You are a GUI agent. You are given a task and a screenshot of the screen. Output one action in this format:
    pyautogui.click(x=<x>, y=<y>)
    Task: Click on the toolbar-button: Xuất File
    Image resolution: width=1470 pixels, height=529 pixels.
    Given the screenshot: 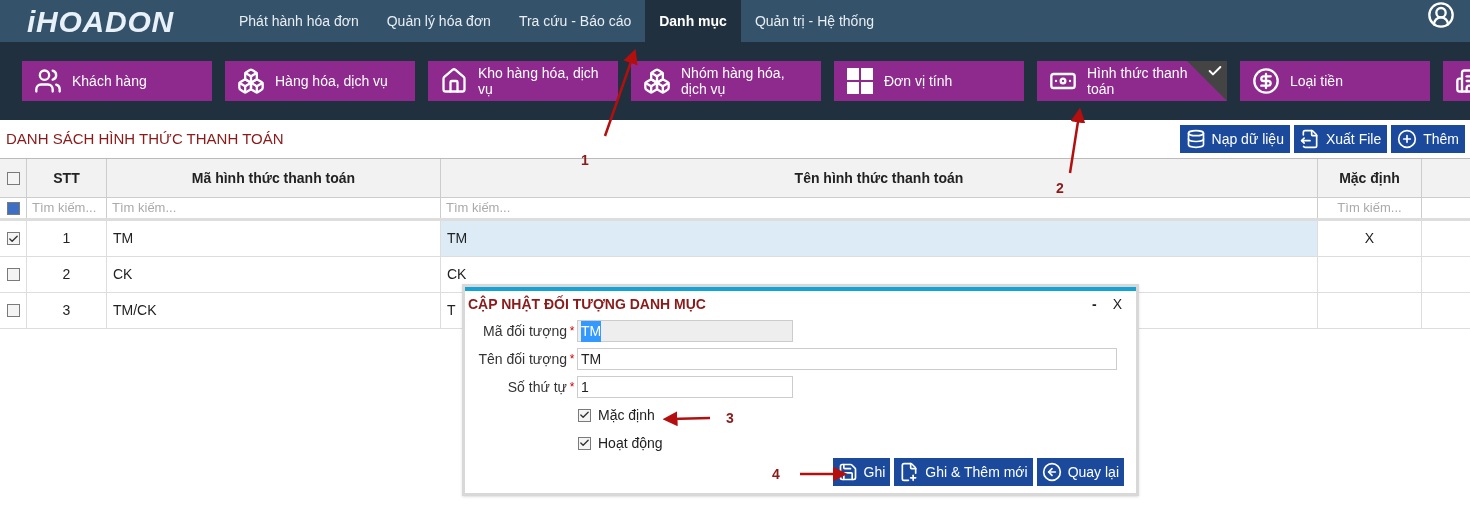 What is the action you would take?
    pyautogui.click(x=1340, y=139)
    